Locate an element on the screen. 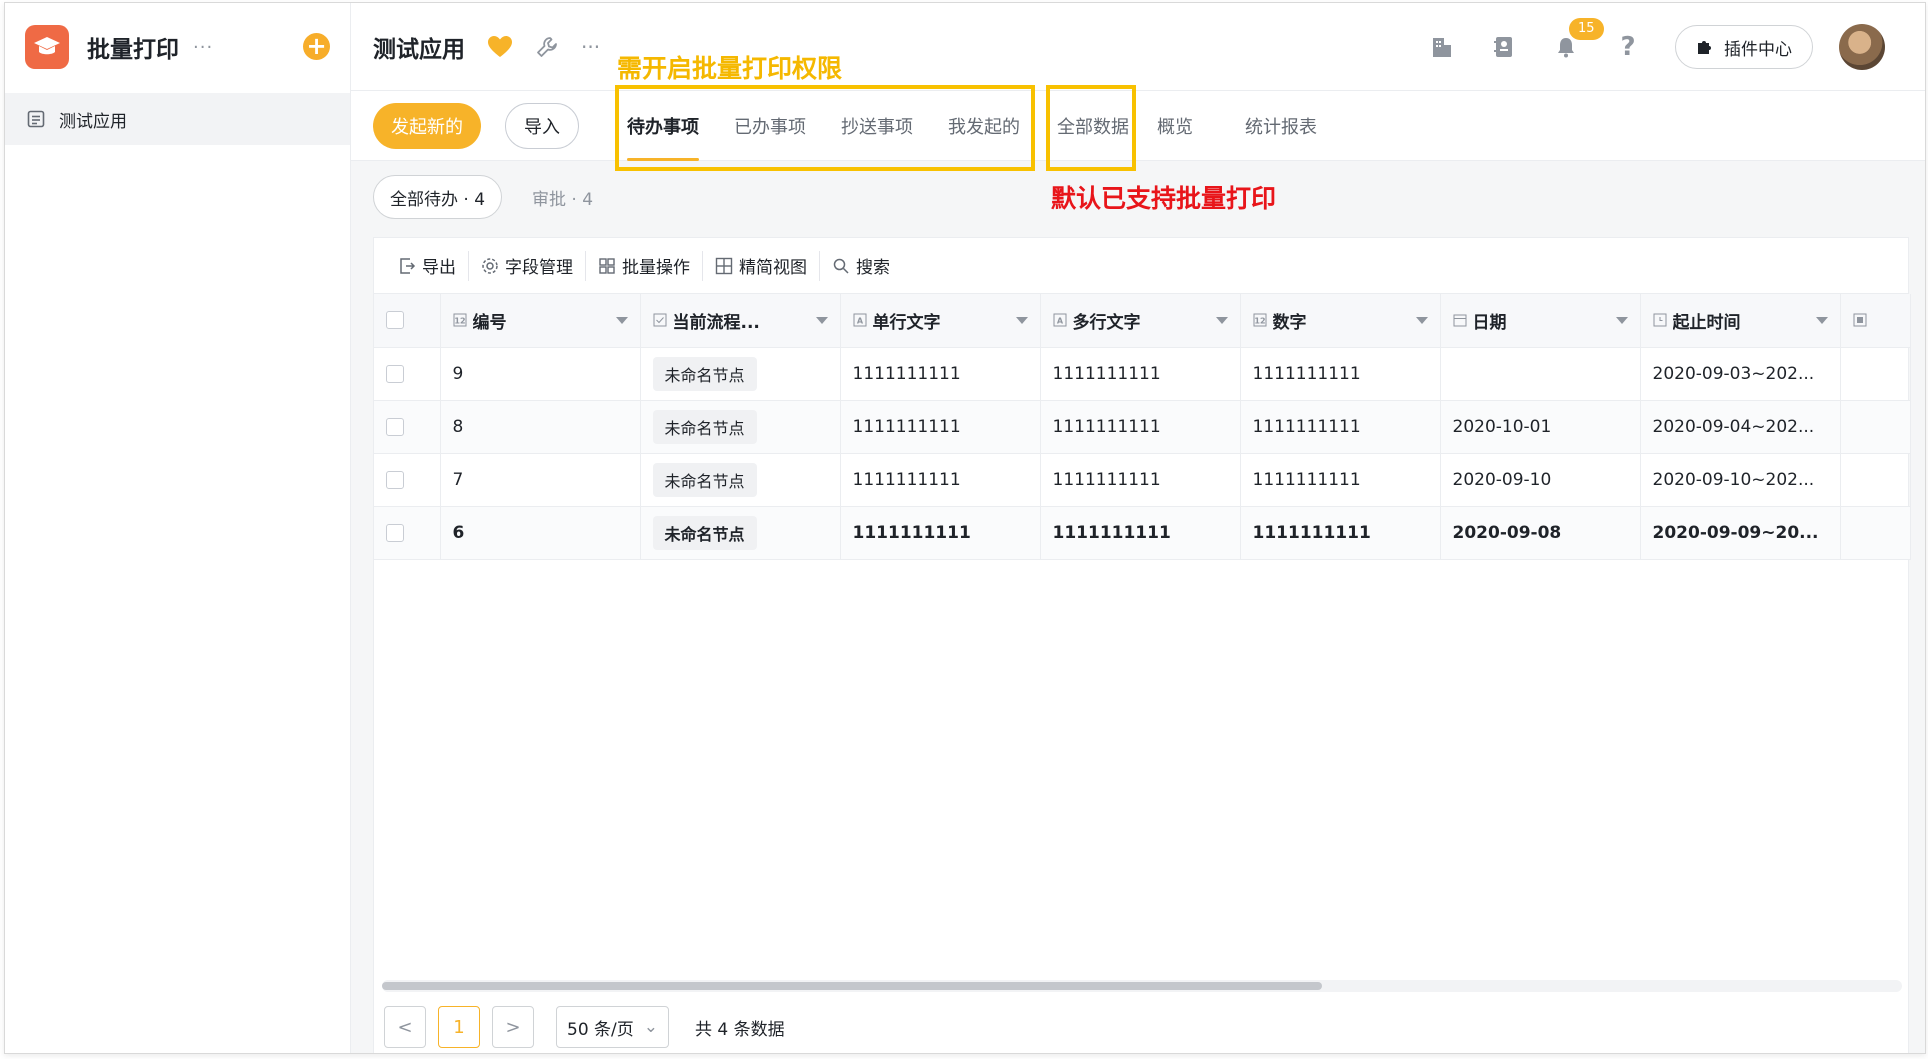 The height and width of the screenshot is (1059, 1928). column-header-date: 日期 is located at coordinates (1540, 321).